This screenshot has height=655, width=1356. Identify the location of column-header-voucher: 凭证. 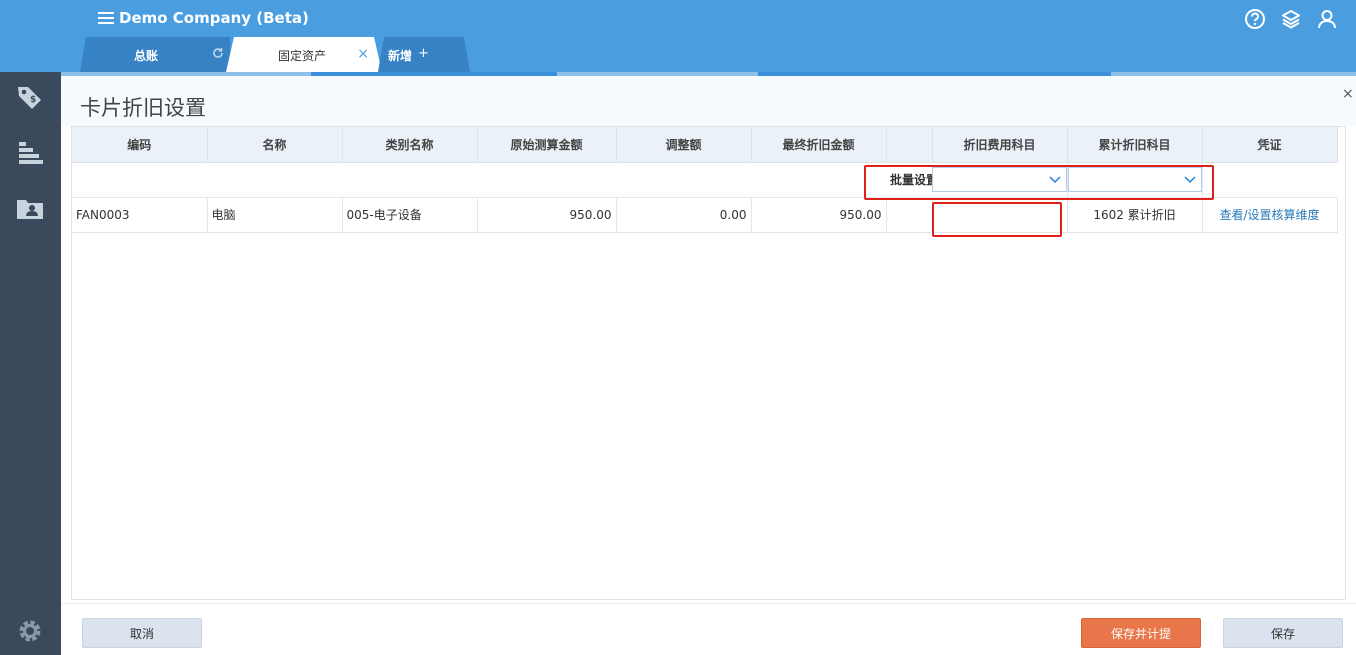
(1270, 145).